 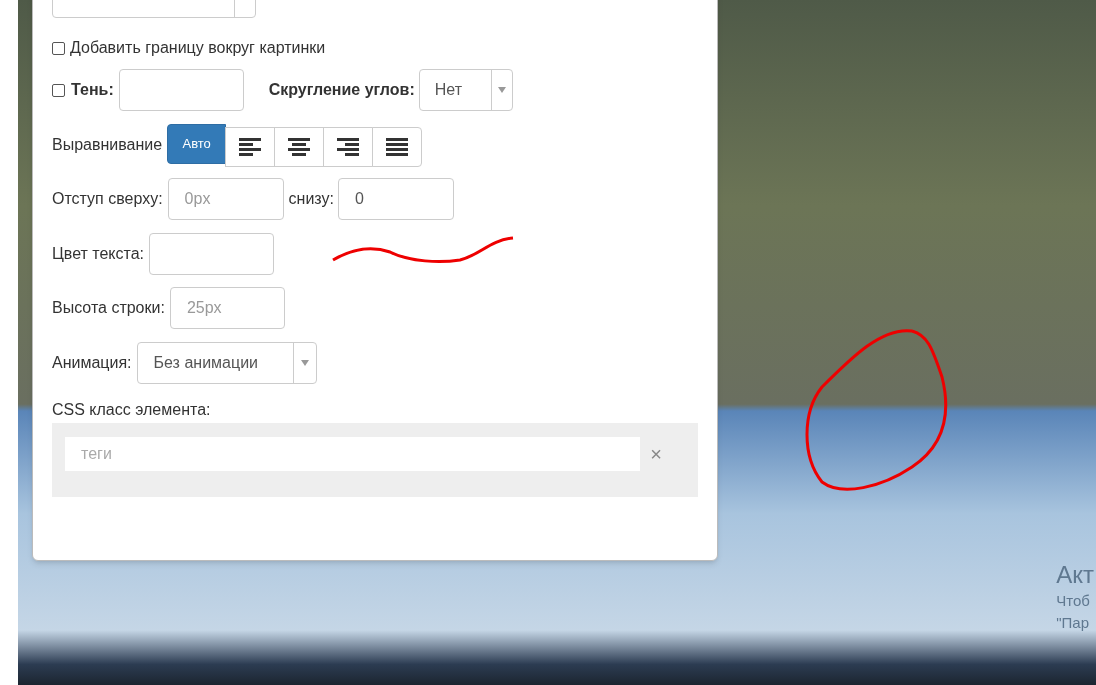 What do you see at coordinates (98, 254) in the screenshot?
I see `field-label: Цвет текста:` at bounding box center [98, 254].